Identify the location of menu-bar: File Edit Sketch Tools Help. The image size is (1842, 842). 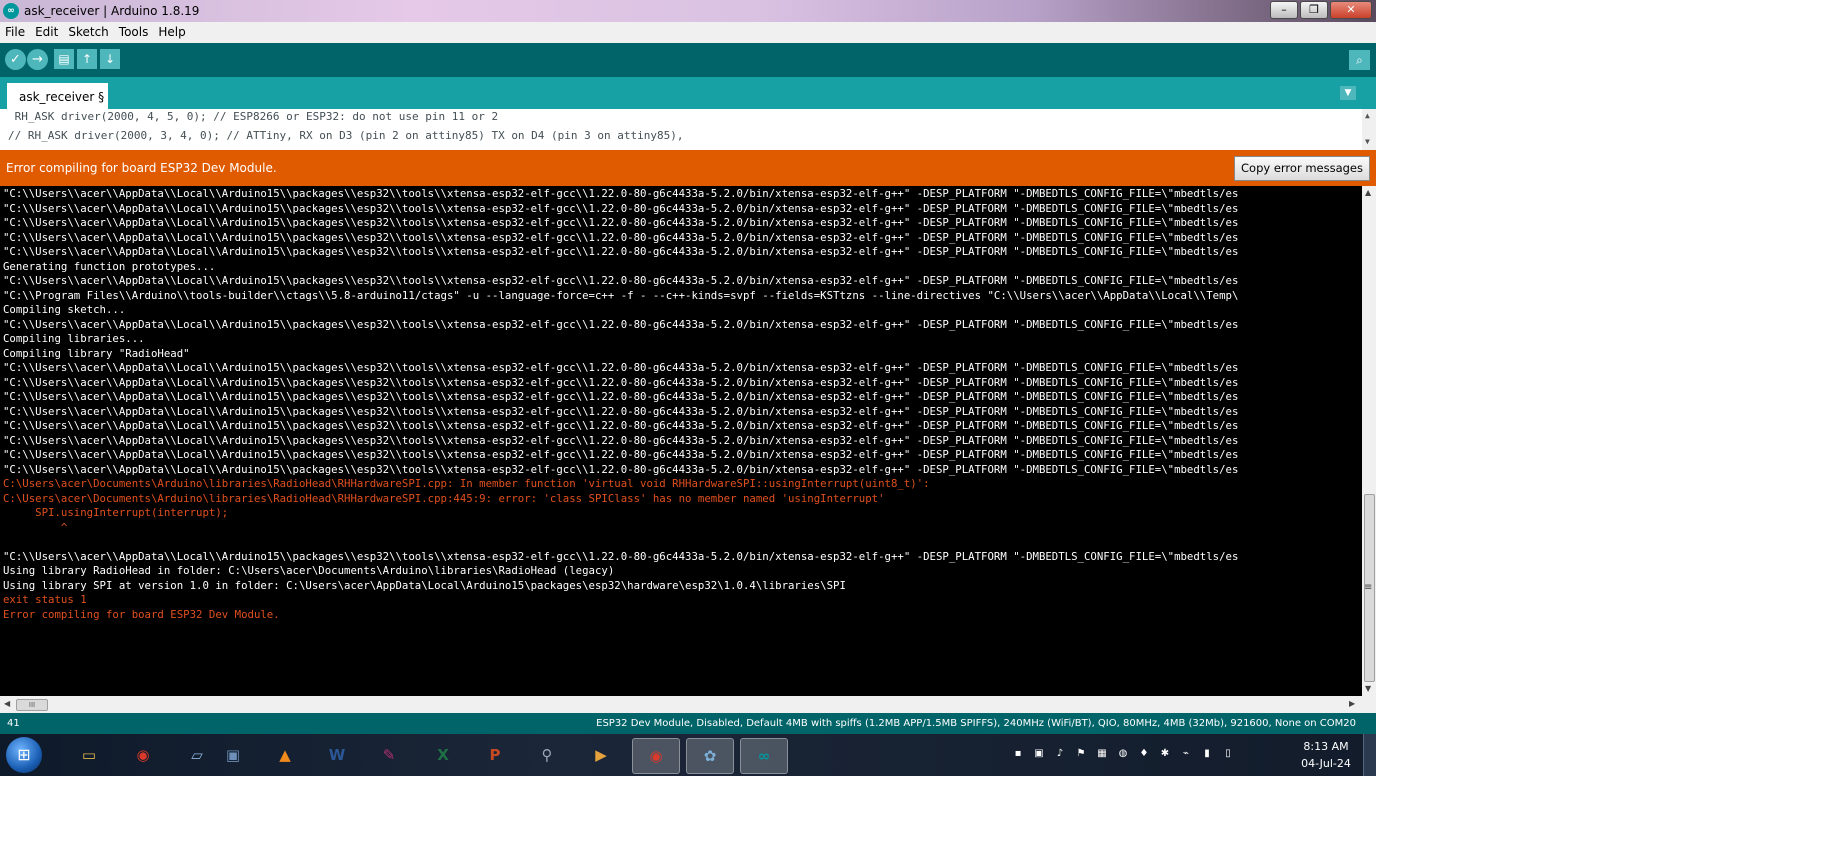
(688, 32).